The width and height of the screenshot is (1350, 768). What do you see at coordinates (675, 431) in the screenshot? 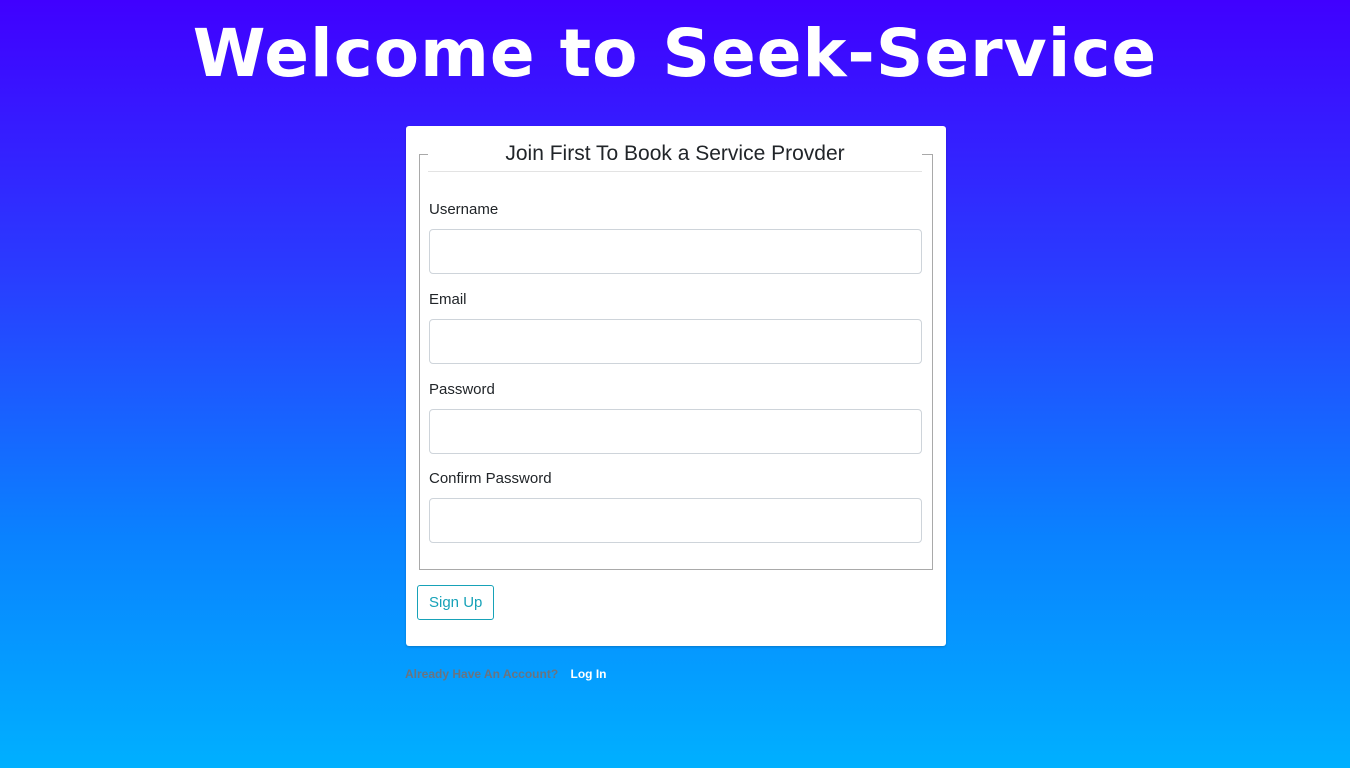
I see `password-input` at bounding box center [675, 431].